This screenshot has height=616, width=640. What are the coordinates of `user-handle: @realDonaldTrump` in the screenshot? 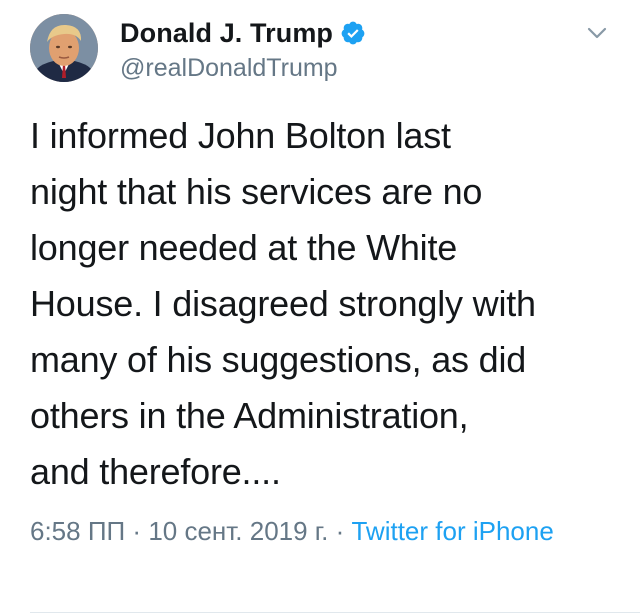 It's located at (243, 68).